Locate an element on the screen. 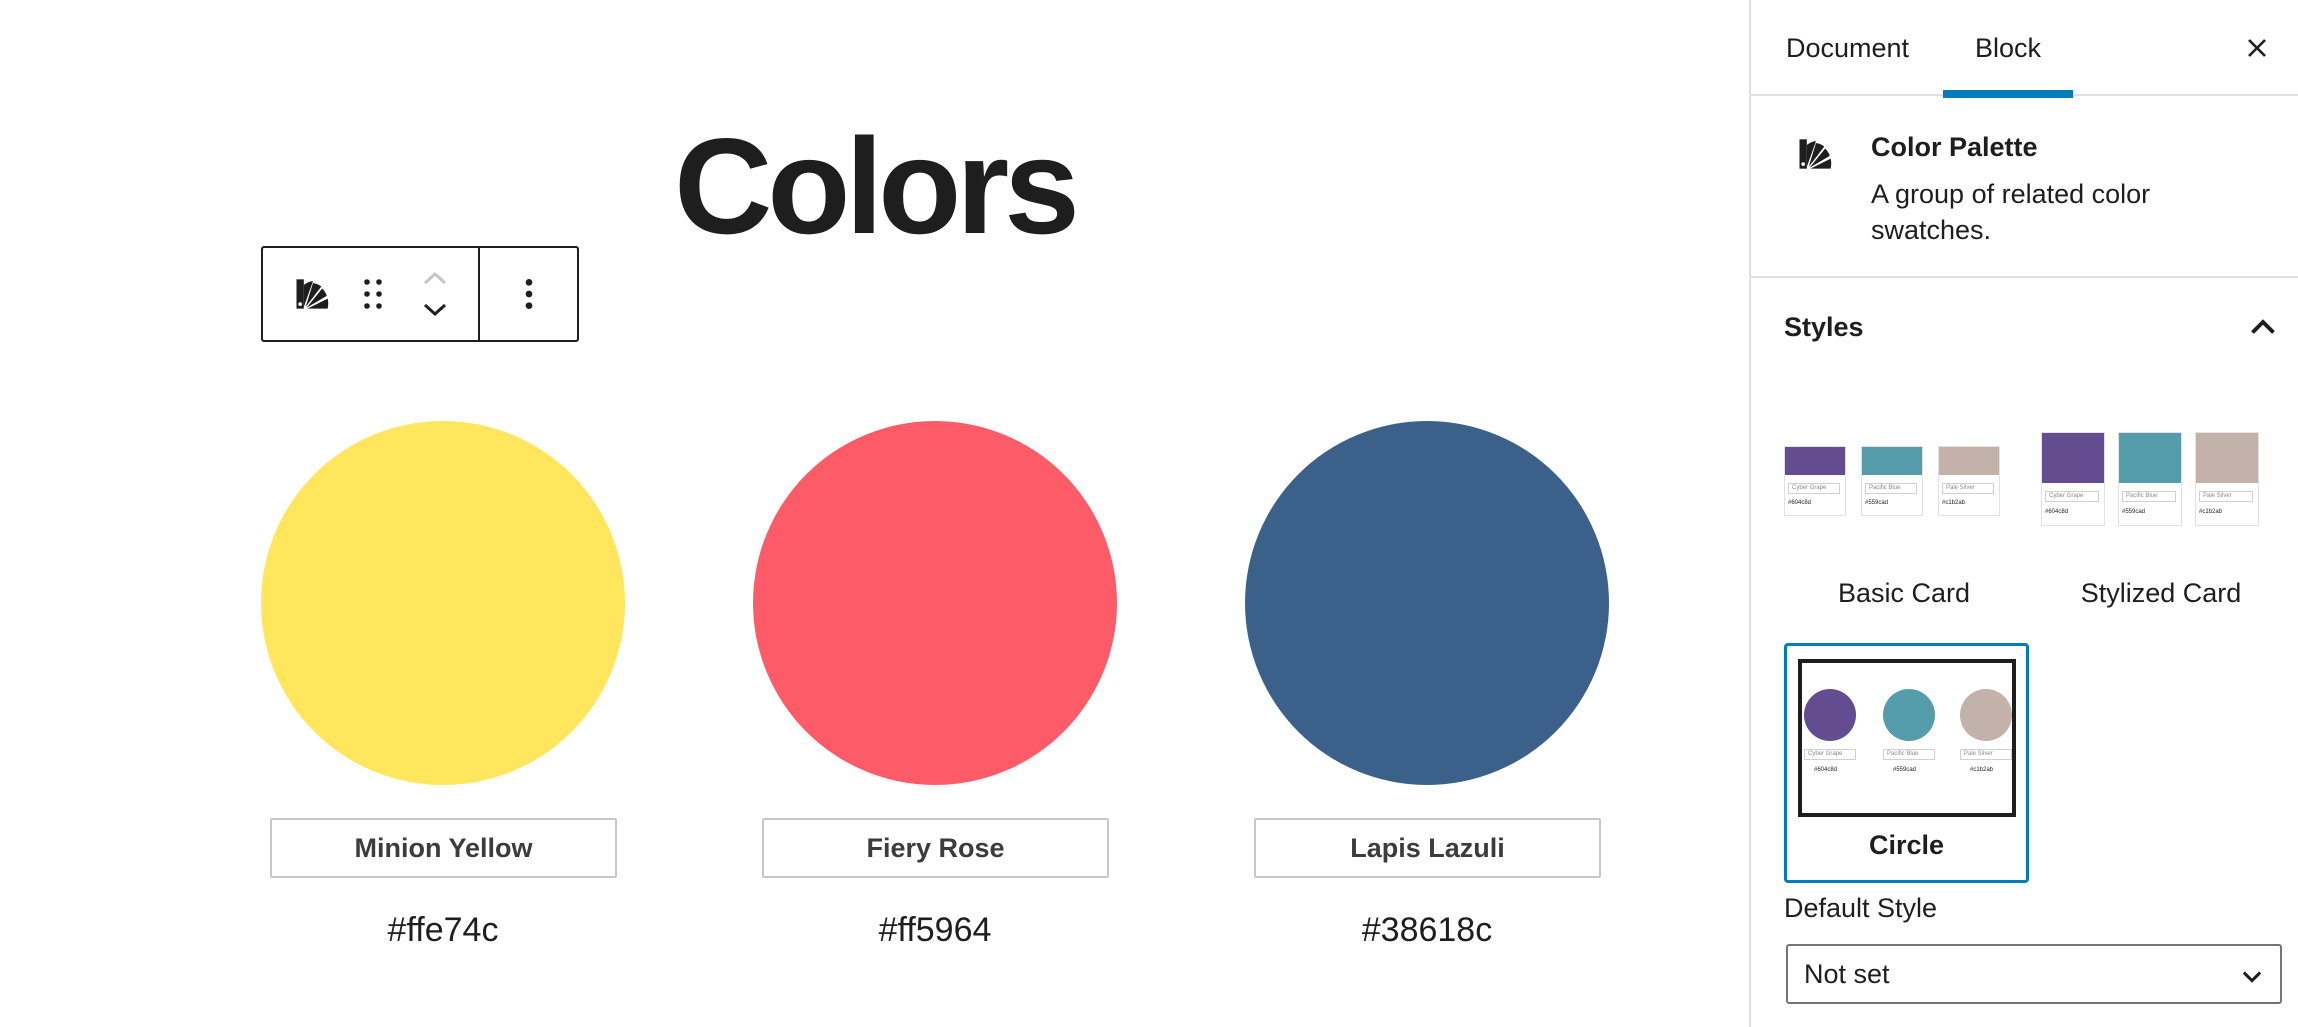  color-swatch: Minion Yellow #ffe74c is located at coordinates (443, 685).